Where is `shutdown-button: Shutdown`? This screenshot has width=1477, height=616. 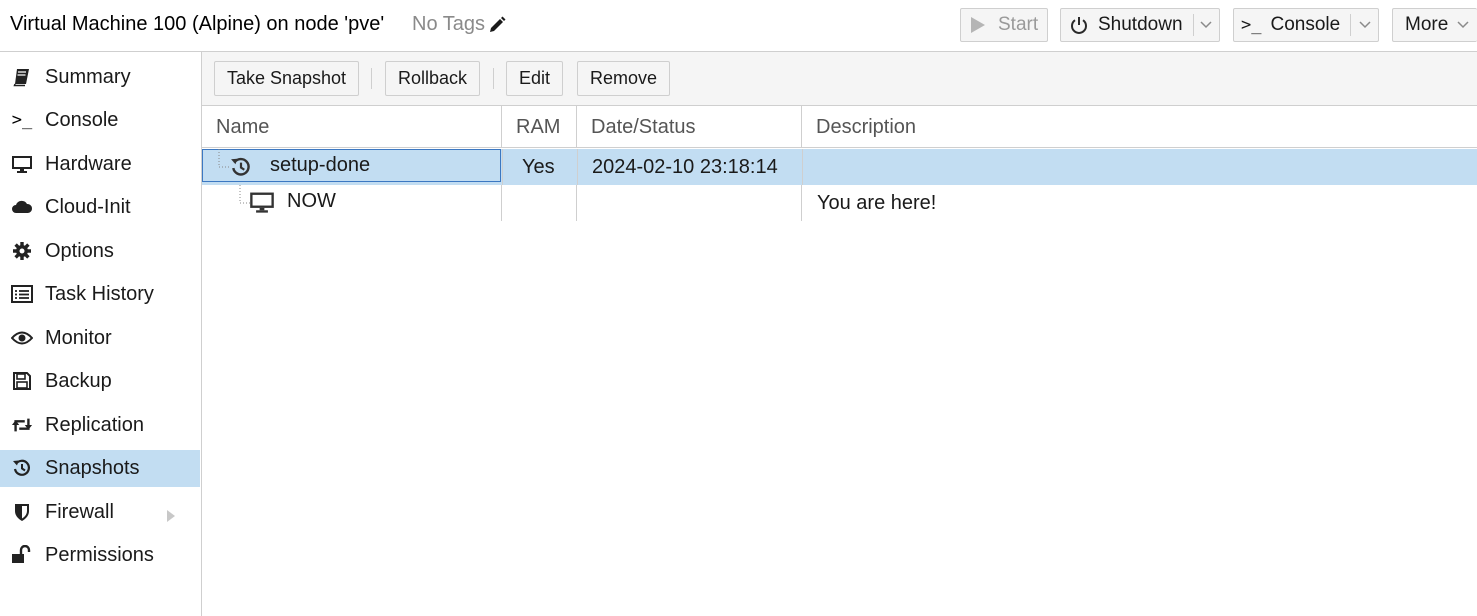 shutdown-button: Shutdown is located at coordinates (1140, 25).